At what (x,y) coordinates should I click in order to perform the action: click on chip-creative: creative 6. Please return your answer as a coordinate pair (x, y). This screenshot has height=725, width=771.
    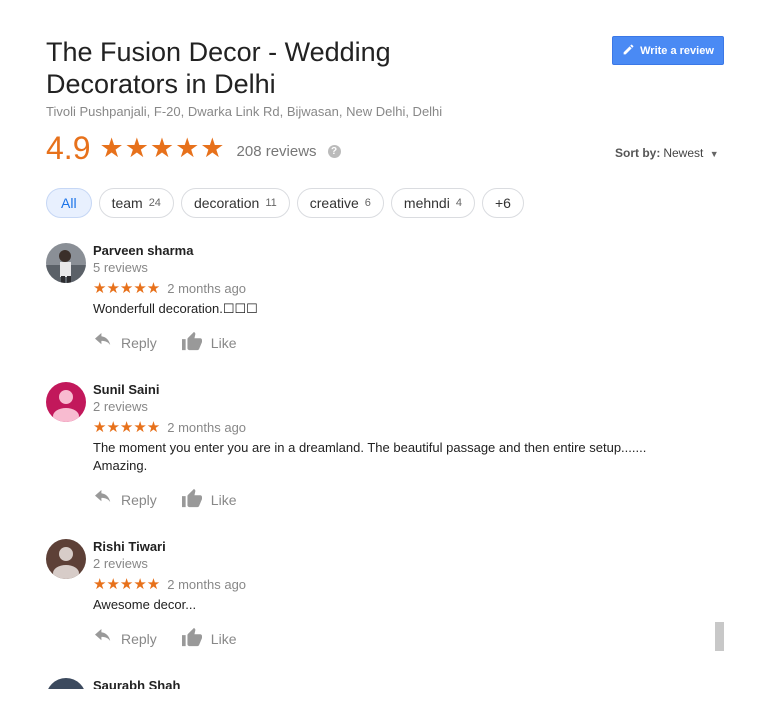
    Looking at the image, I should click on (340, 203).